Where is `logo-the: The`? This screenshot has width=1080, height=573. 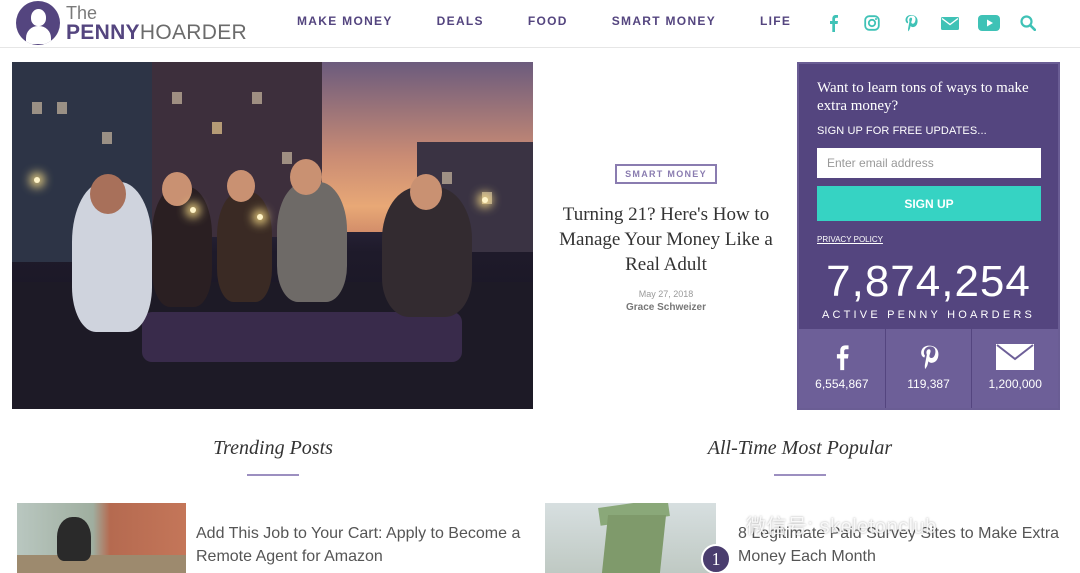 logo-the: The is located at coordinates (82, 12).